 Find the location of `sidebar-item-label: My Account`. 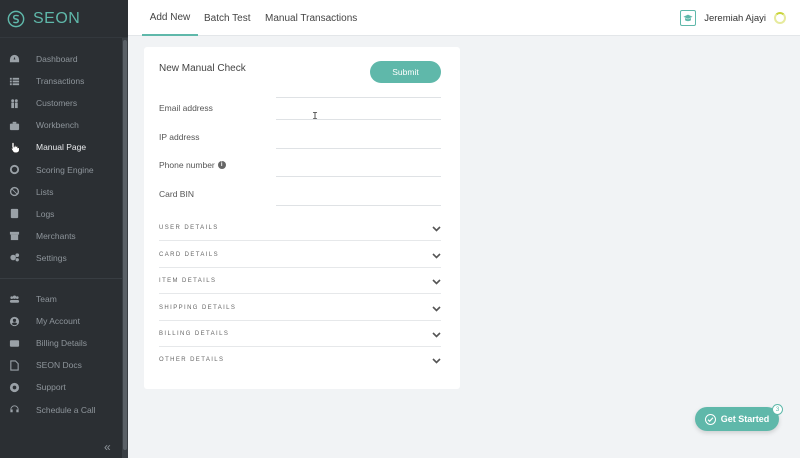

sidebar-item-label: My Account is located at coordinates (58, 321).